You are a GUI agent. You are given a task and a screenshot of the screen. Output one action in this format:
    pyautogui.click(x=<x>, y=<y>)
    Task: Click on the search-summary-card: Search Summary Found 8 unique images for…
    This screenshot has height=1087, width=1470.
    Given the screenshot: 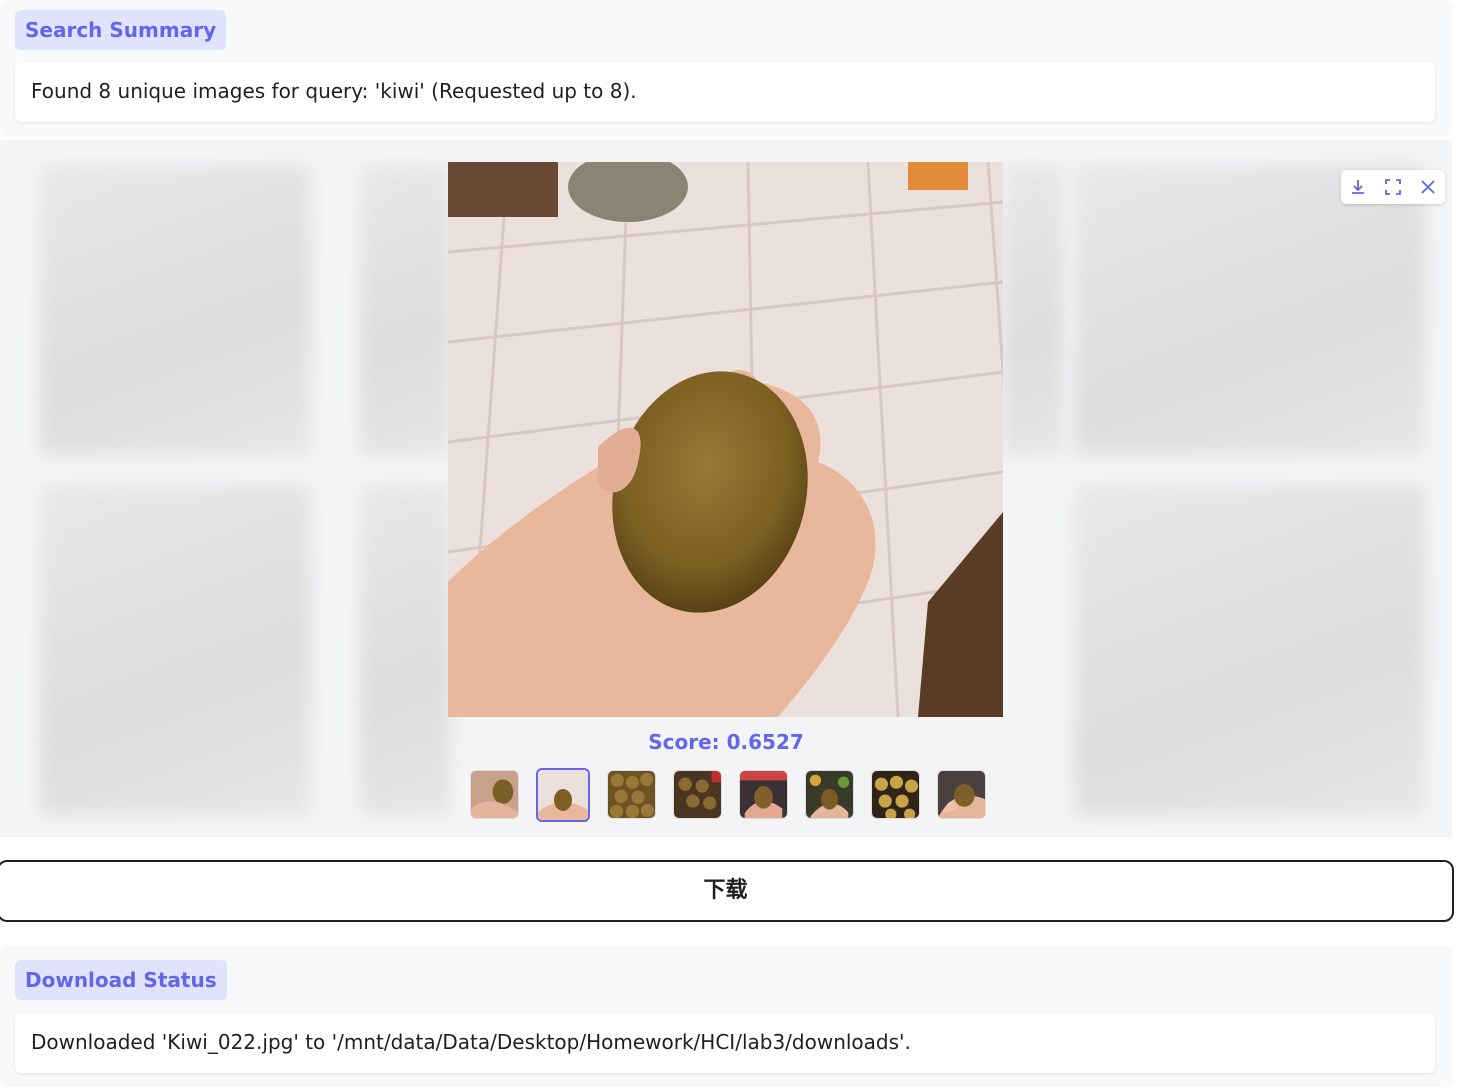 What is the action you would take?
    pyautogui.click(x=726, y=68)
    